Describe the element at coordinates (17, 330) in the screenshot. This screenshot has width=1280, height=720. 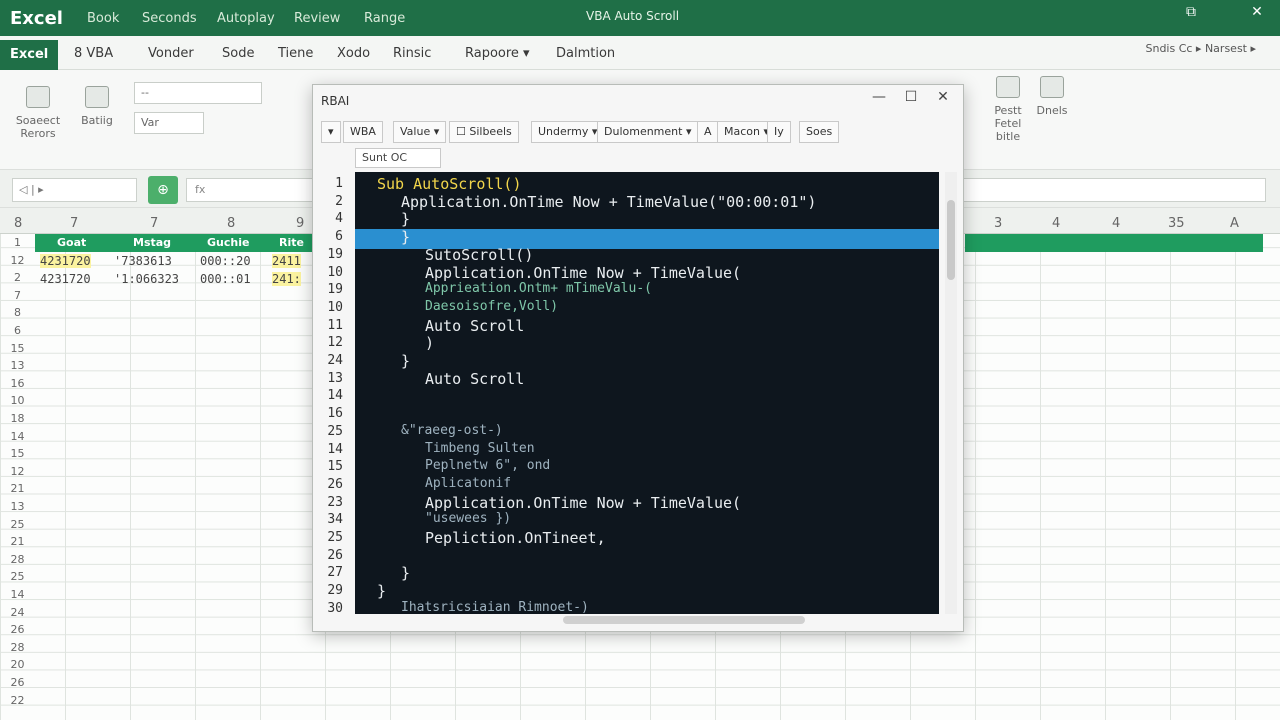
I see `row-number: 6` at that location.